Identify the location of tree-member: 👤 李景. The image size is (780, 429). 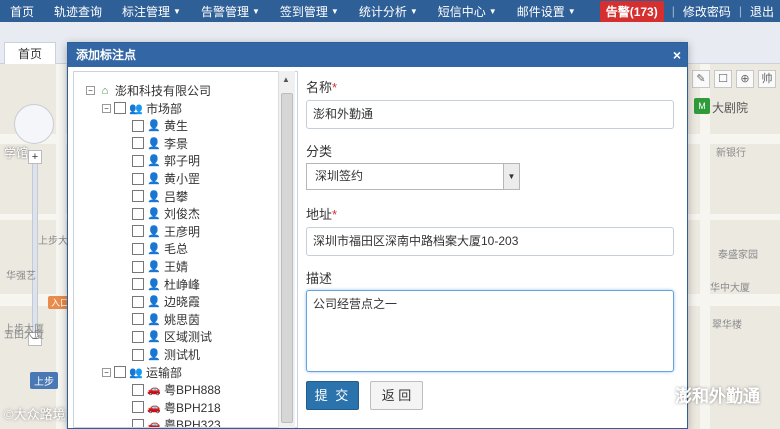
(160, 143).